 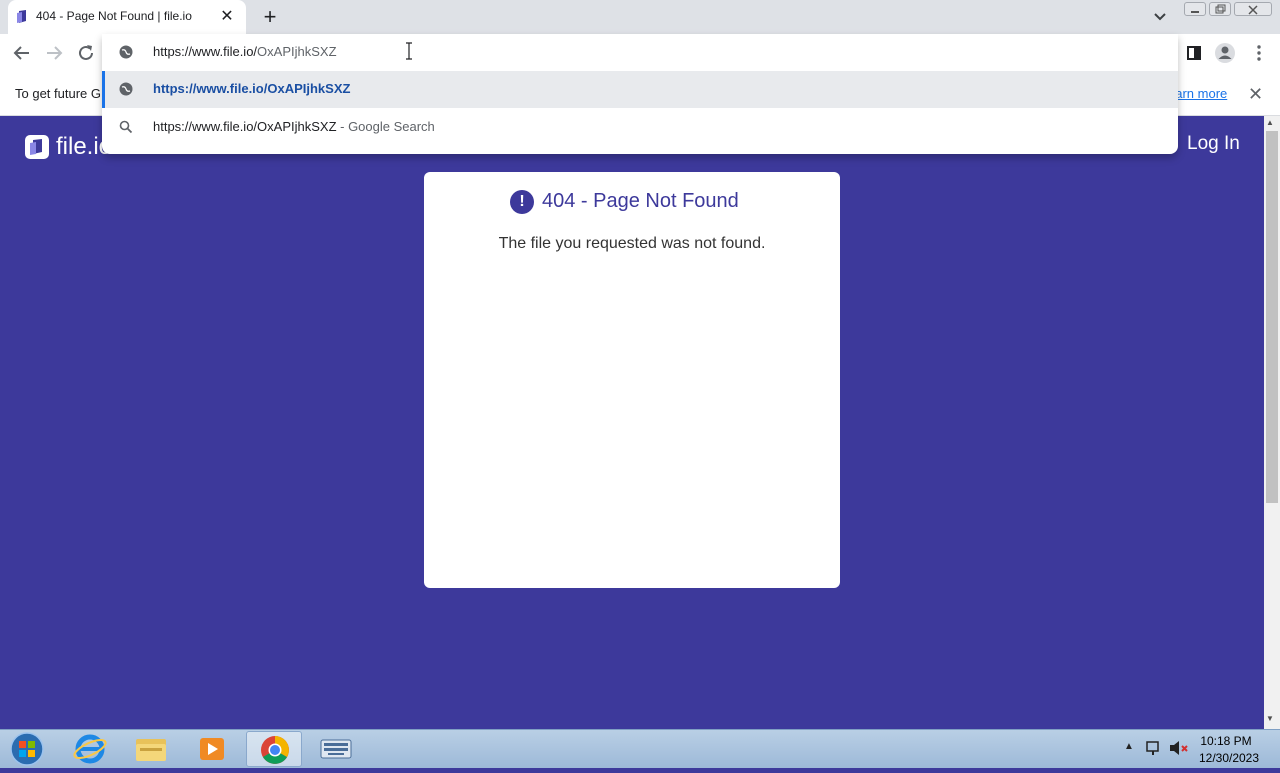 I want to click on infobar-close-button: ✕, so click(x=1255, y=94).